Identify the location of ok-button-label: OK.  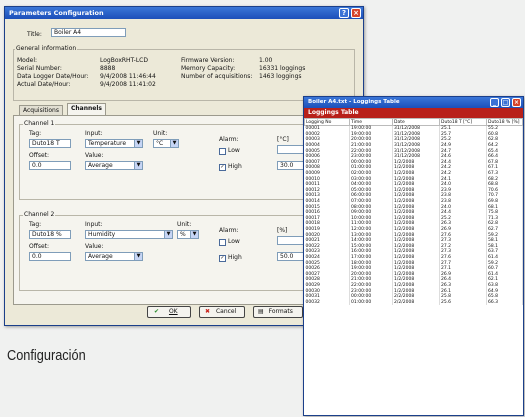
(173, 311).